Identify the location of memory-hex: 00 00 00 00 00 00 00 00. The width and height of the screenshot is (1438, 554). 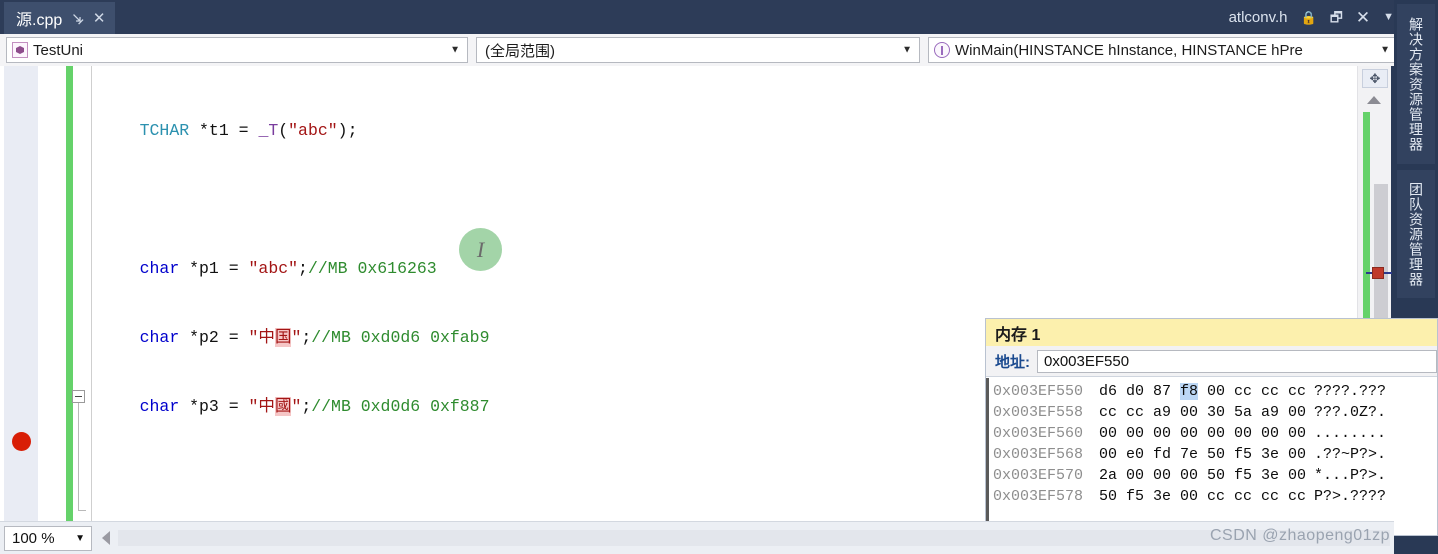
(1203, 433).